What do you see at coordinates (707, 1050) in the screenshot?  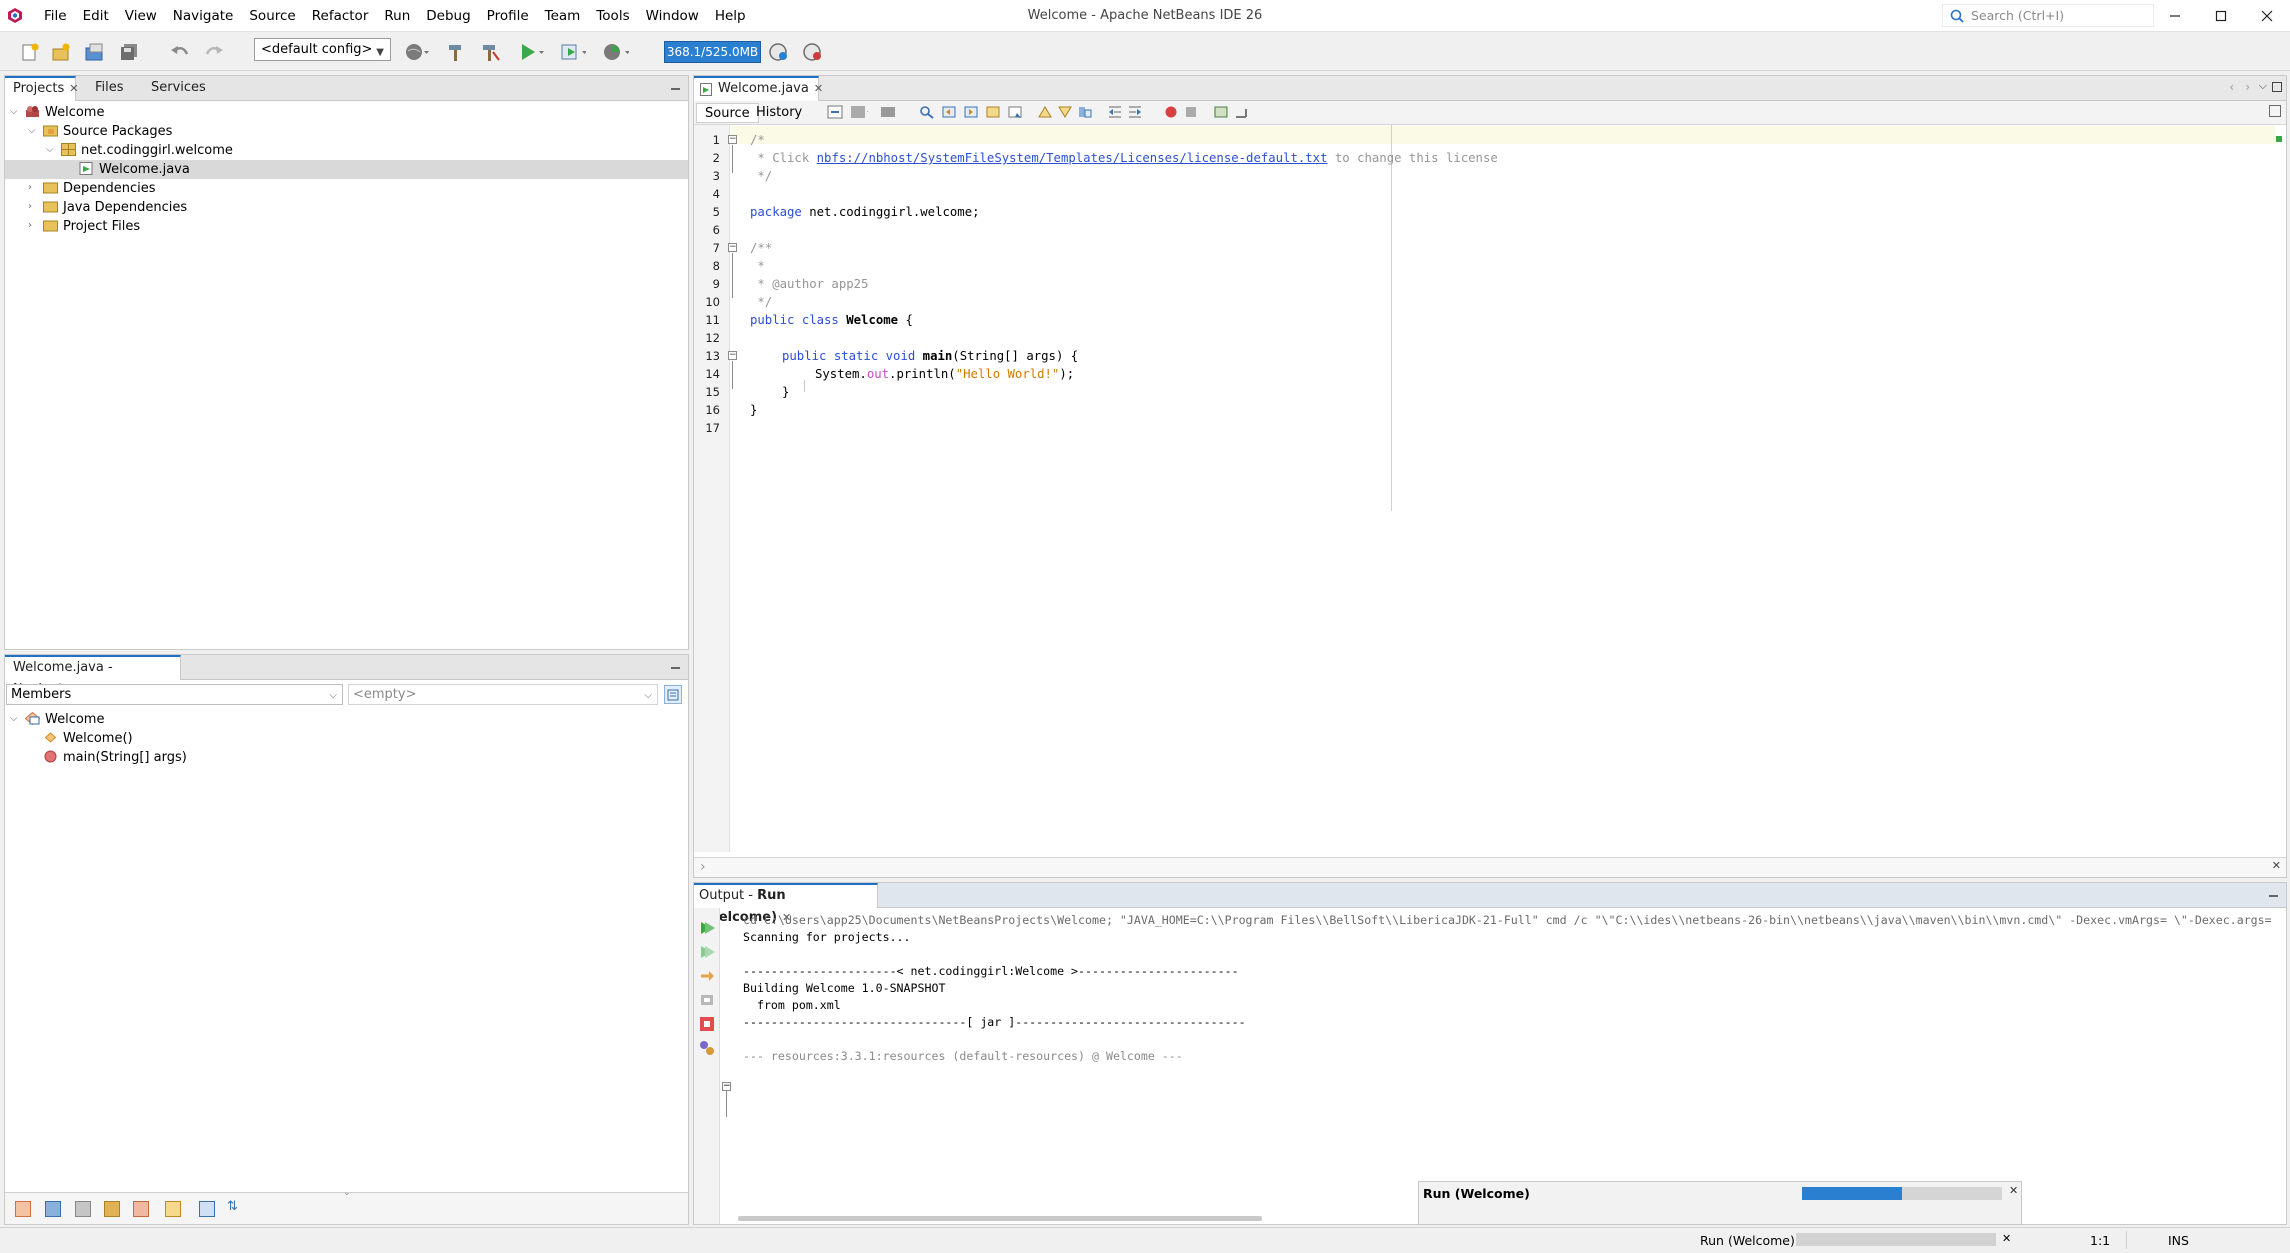 I see `maven-goals-button` at bounding box center [707, 1050].